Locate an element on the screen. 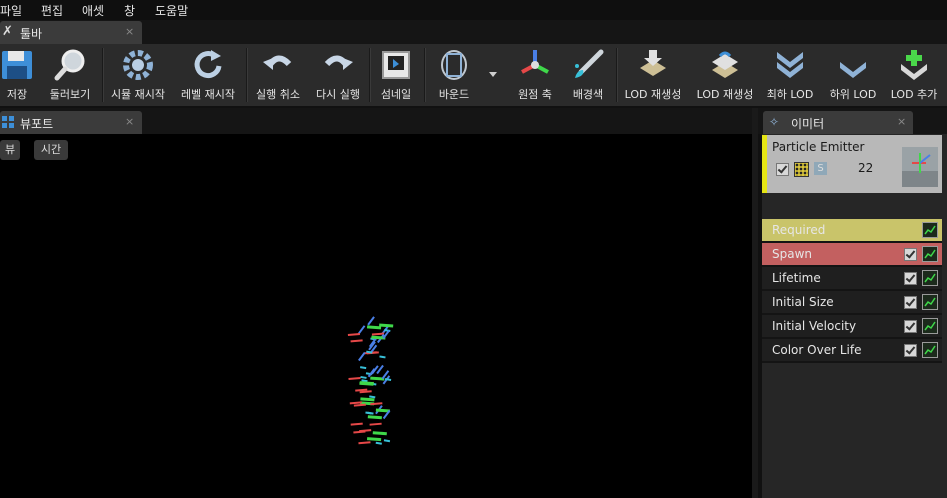 The image size is (947, 498). solo-button: S is located at coordinates (820, 168).